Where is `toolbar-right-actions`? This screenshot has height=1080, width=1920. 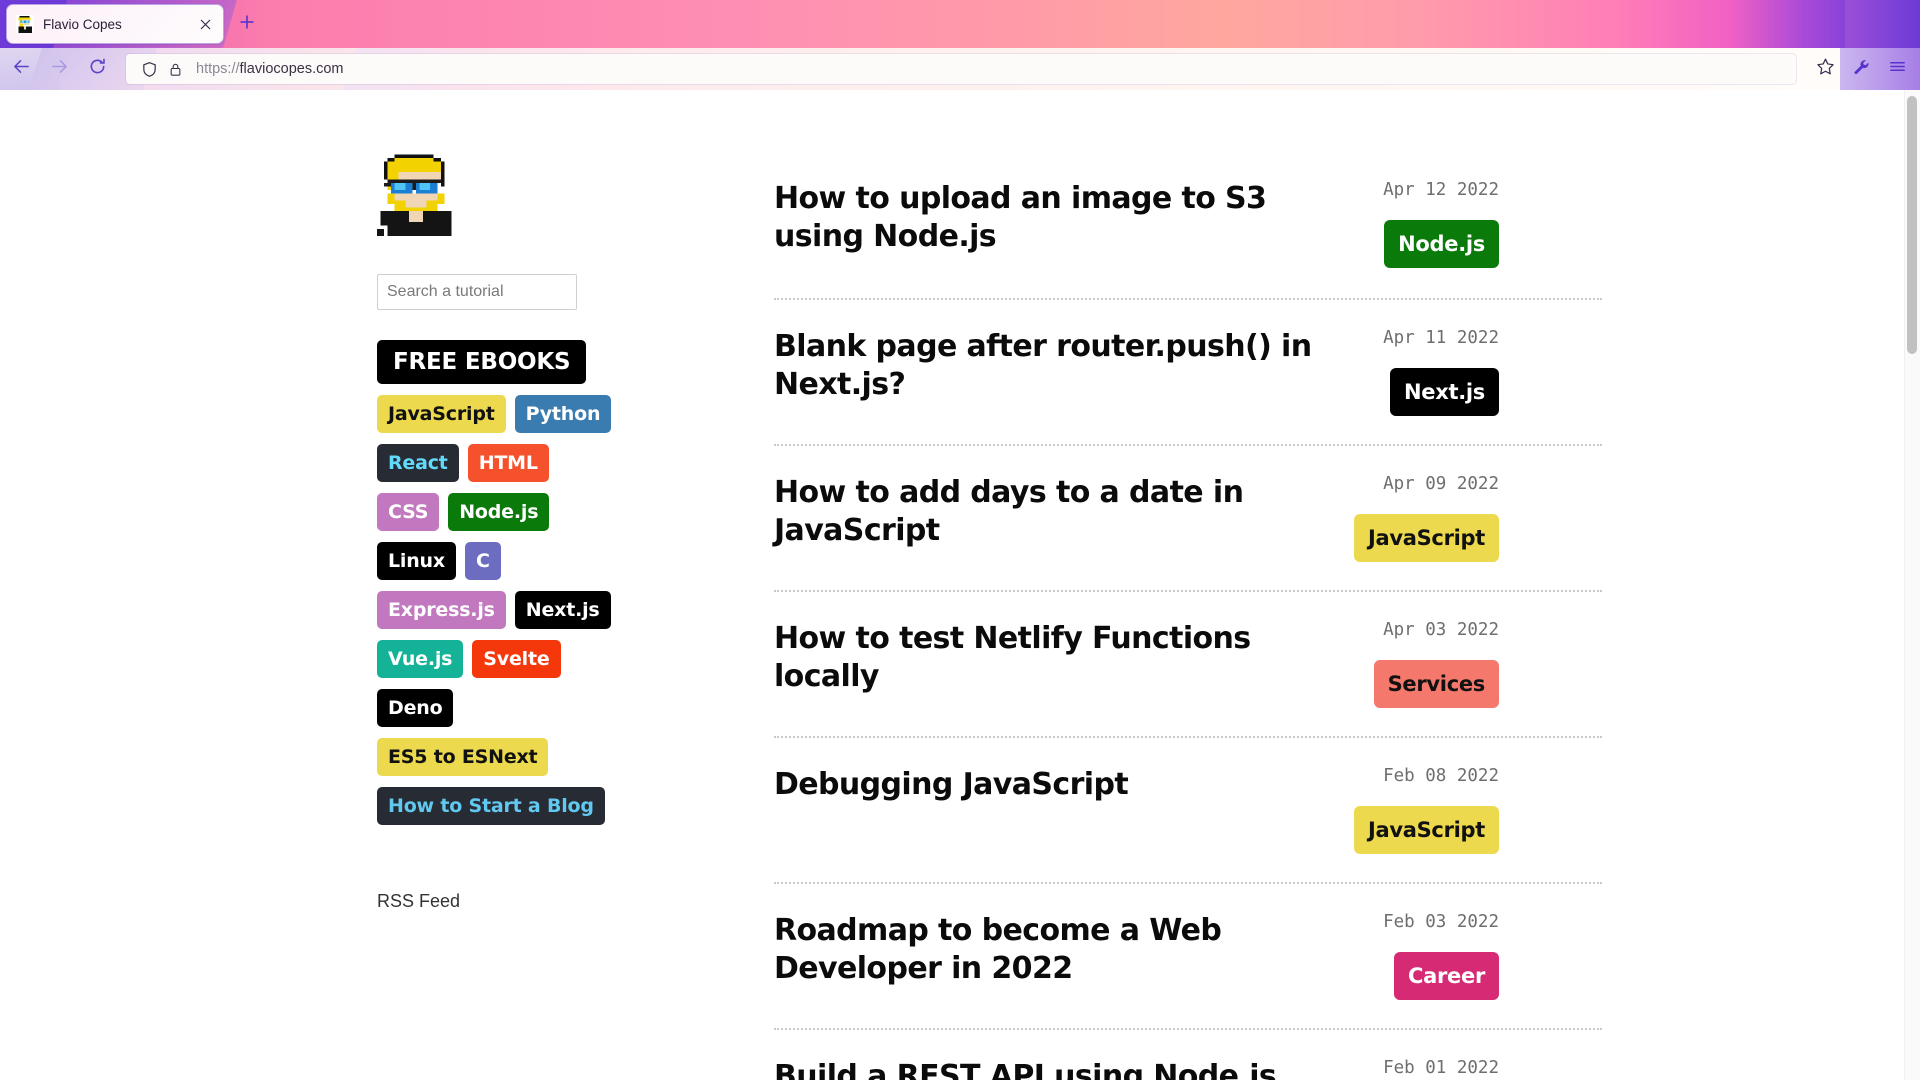 toolbar-right-actions is located at coordinates (1863, 69).